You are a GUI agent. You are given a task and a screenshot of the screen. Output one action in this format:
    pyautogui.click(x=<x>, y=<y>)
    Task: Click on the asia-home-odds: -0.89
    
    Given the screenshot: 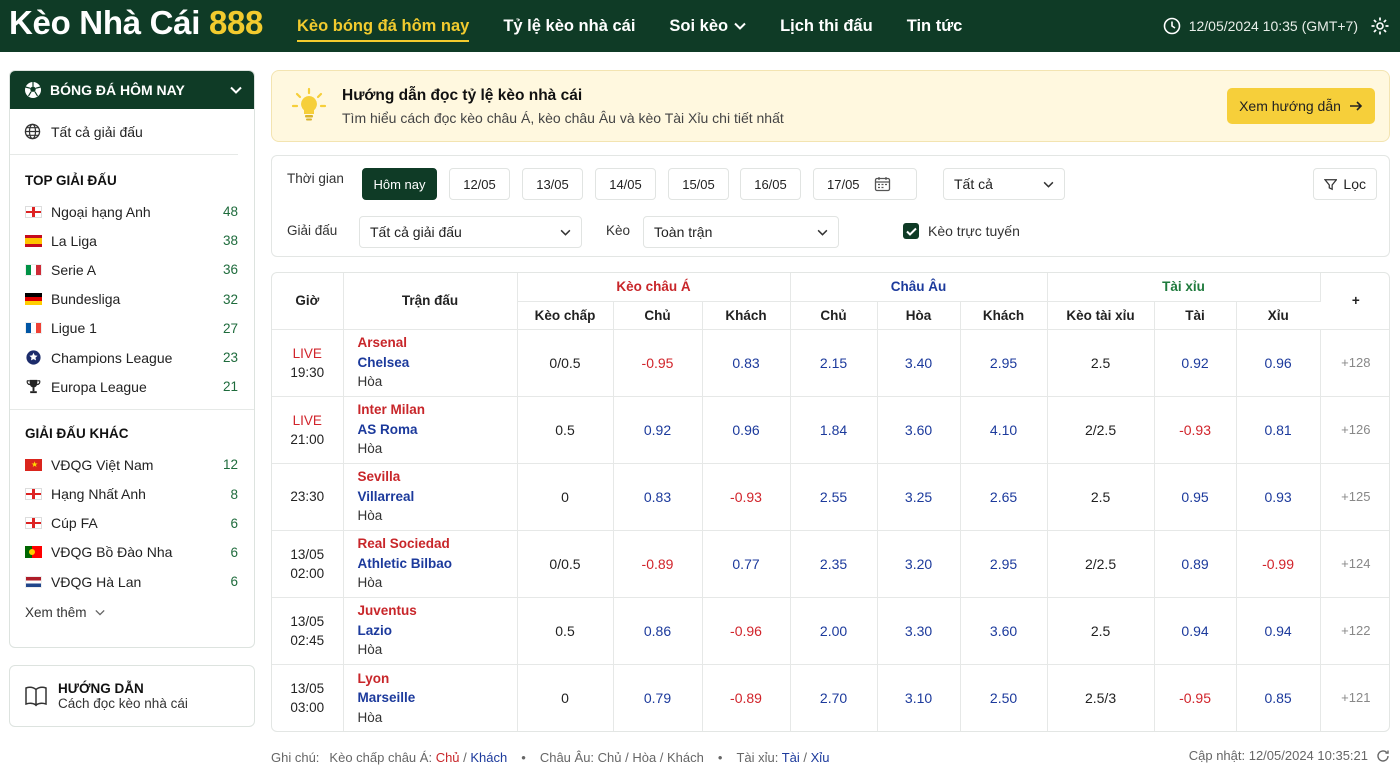 What is the action you would take?
    pyautogui.click(x=658, y=564)
    